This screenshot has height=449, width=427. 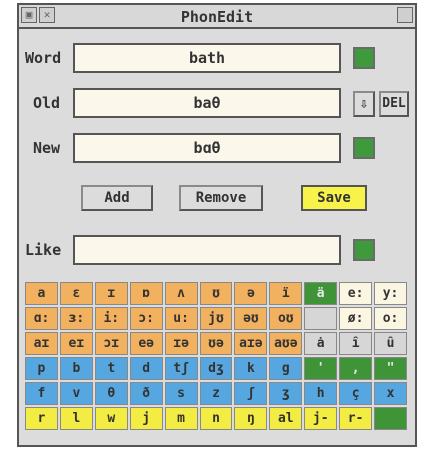 I want to click on phoneme-key: ȗ, so click(x=390, y=343).